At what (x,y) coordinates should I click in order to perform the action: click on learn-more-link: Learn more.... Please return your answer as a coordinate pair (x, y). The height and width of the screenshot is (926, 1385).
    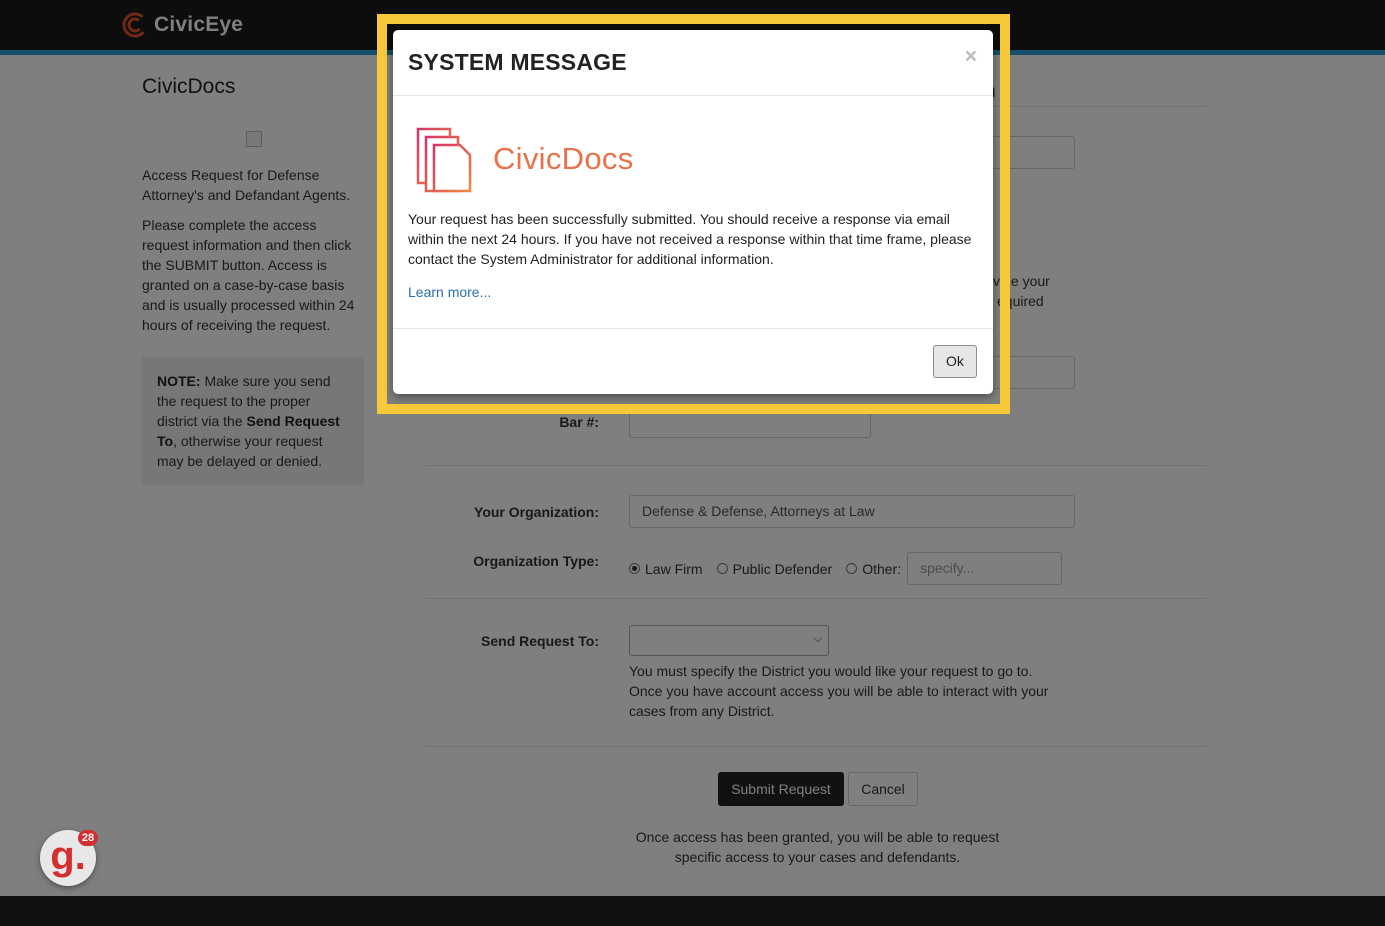
    Looking at the image, I should click on (449, 292).